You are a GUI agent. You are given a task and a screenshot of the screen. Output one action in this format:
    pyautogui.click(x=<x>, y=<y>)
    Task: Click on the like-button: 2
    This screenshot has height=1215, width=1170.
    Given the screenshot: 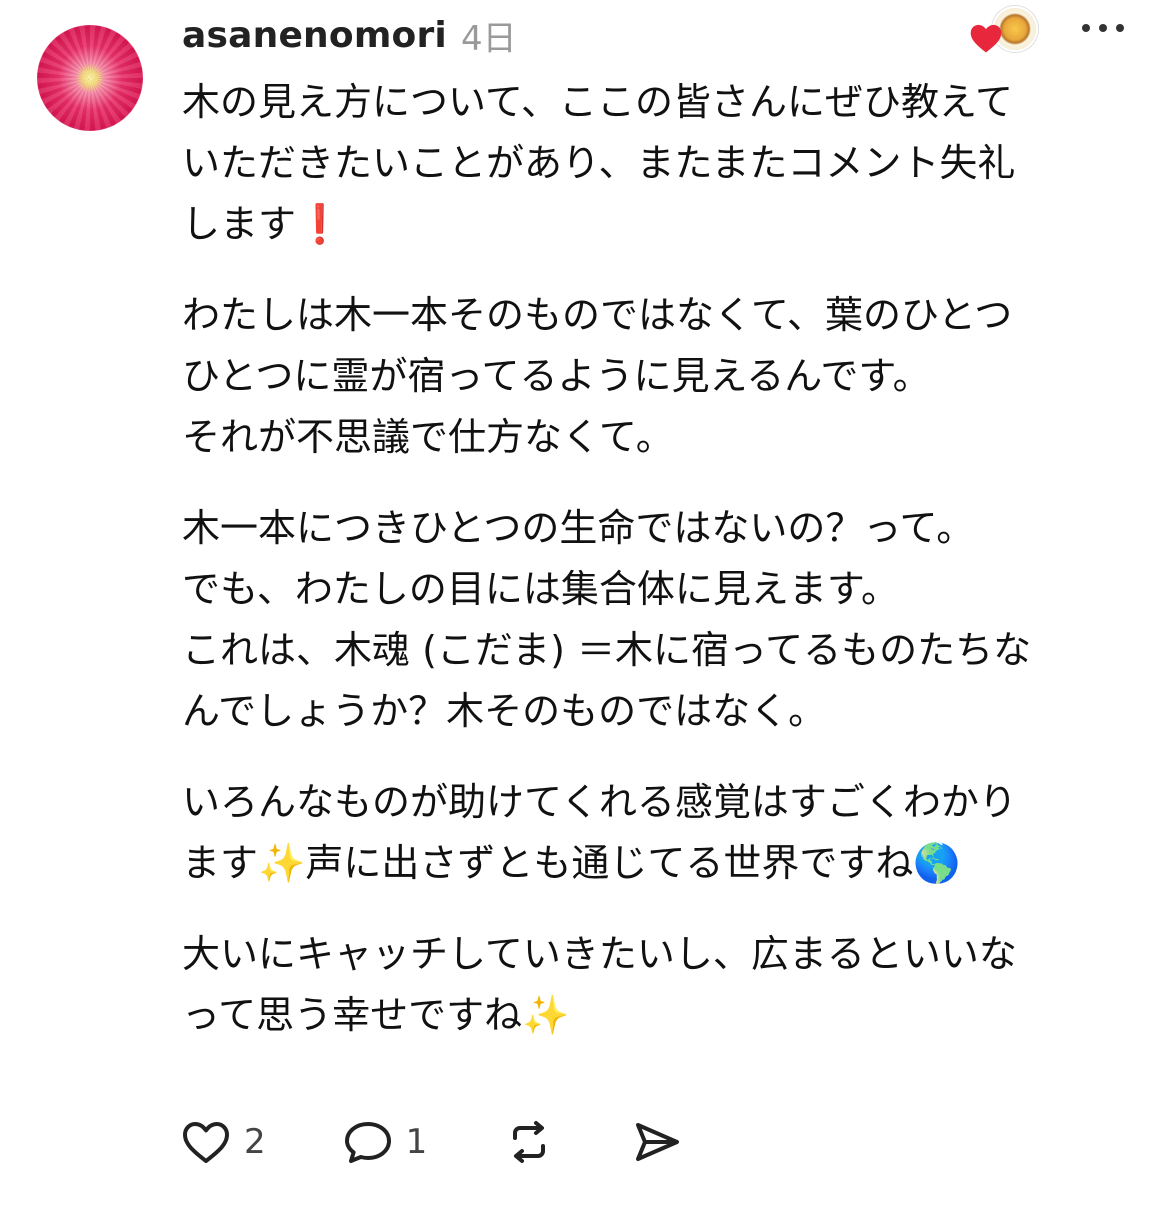 What is the action you would take?
    pyautogui.click(x=223, y=1142)
    